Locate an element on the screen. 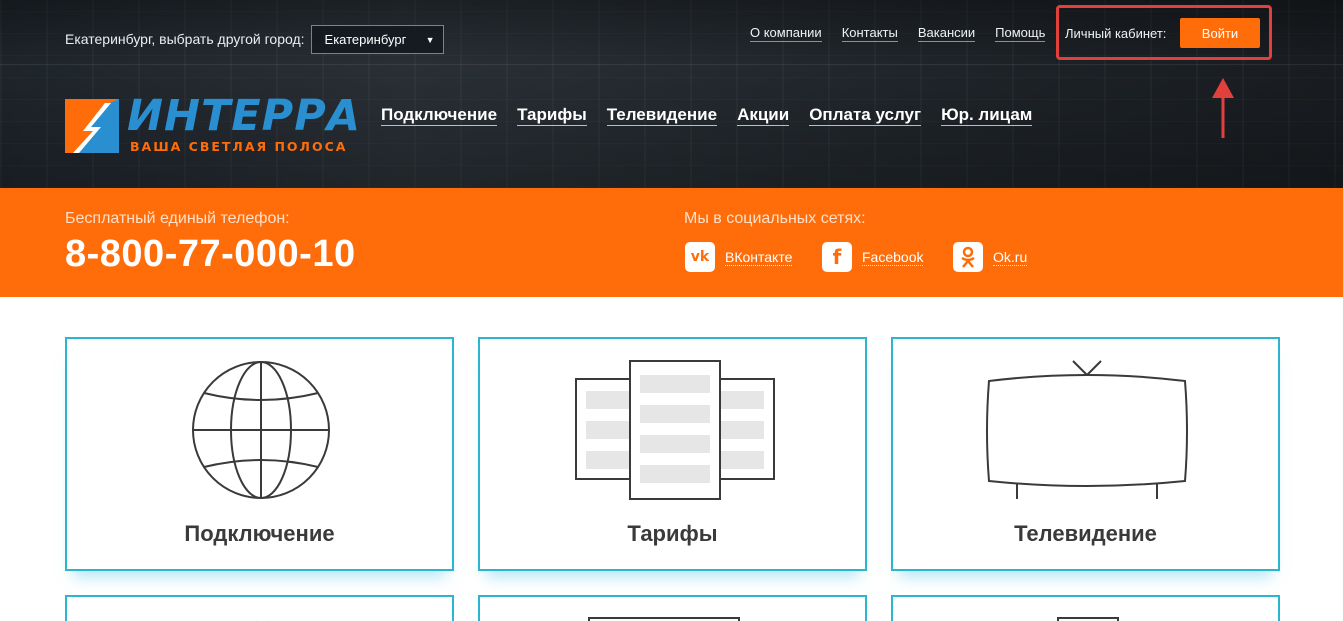  card-connection: Подключение is located at coordinates (259, 454).